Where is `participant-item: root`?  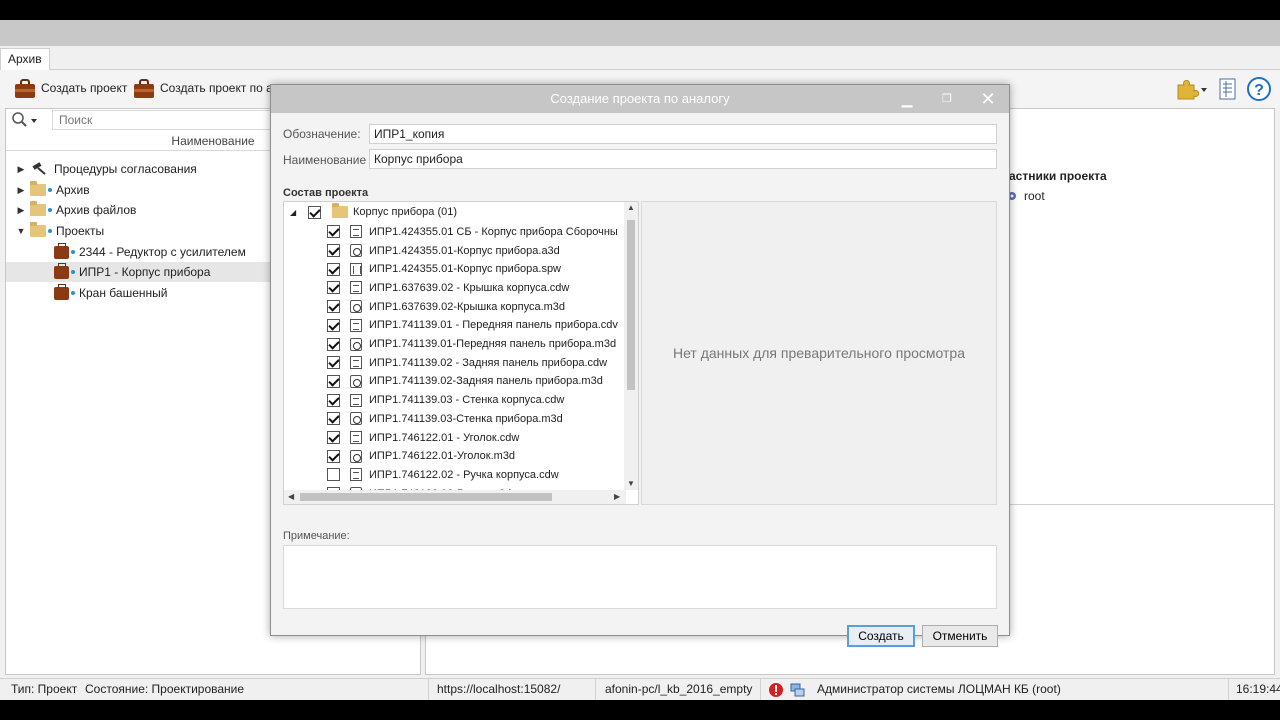 participant-item: root is located at coordinates (1025, 196).